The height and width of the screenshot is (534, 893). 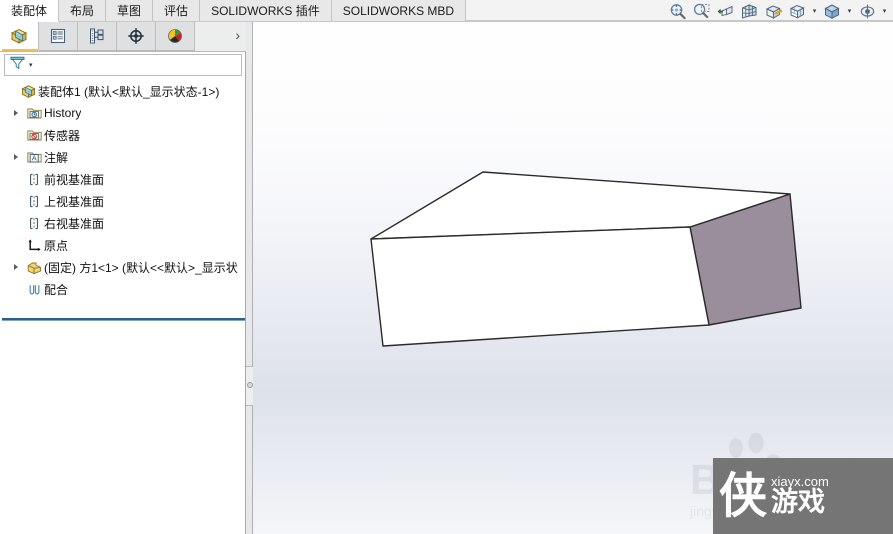 I want to click on manager-tabs, so click(x=97, y=36).